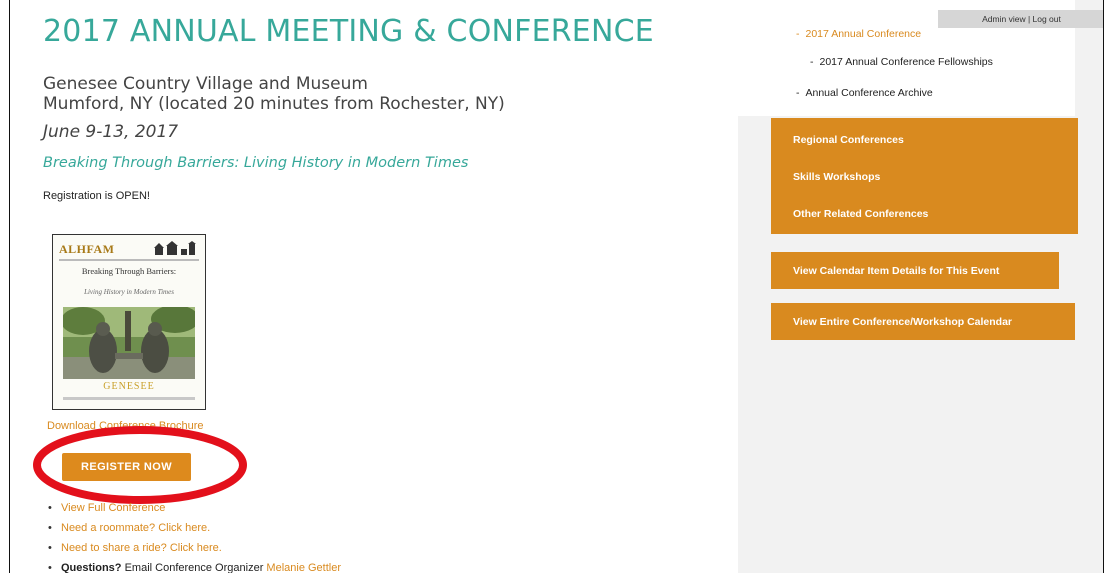 The height and width of the screenshot is (573, 1113). What do you see at coordinates (1020, 19) in the screenshot?
I see `admin-bar: Admin view | Log out` at bounding box center [1020, 19].